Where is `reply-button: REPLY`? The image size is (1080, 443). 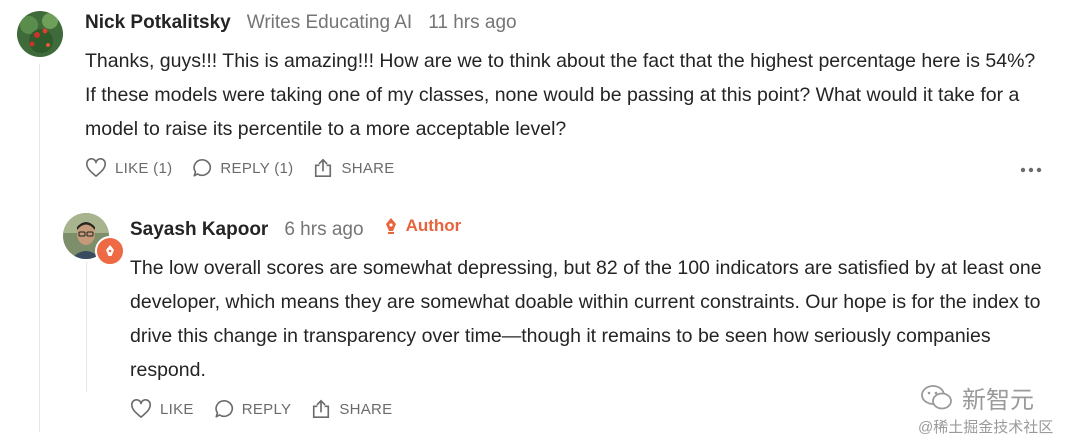 reply-button: REPLY is located at coordinates (253, 409).